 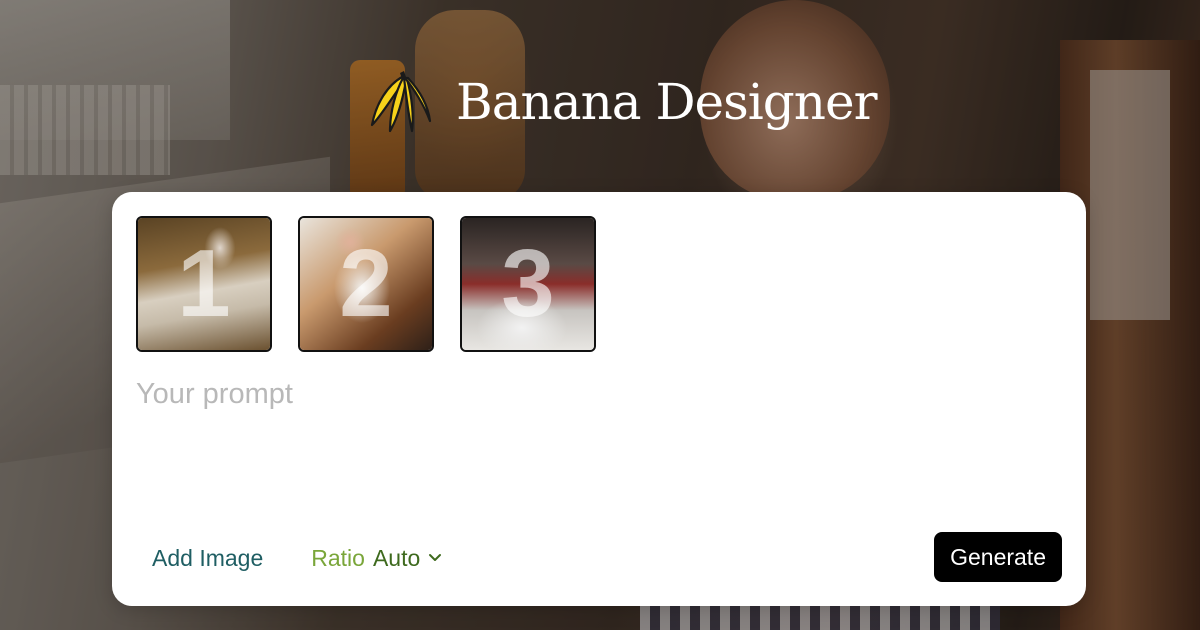 I want to click on reference-image-thumbnail: 1, so click(x=204, y=284).